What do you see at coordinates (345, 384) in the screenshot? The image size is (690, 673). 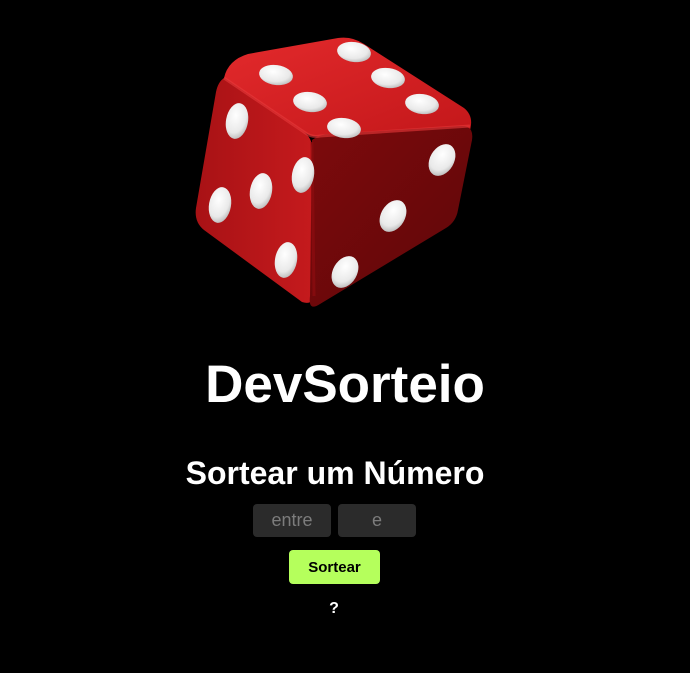 I see `page-title: DevSorteio` at bounding box center [345, 384].